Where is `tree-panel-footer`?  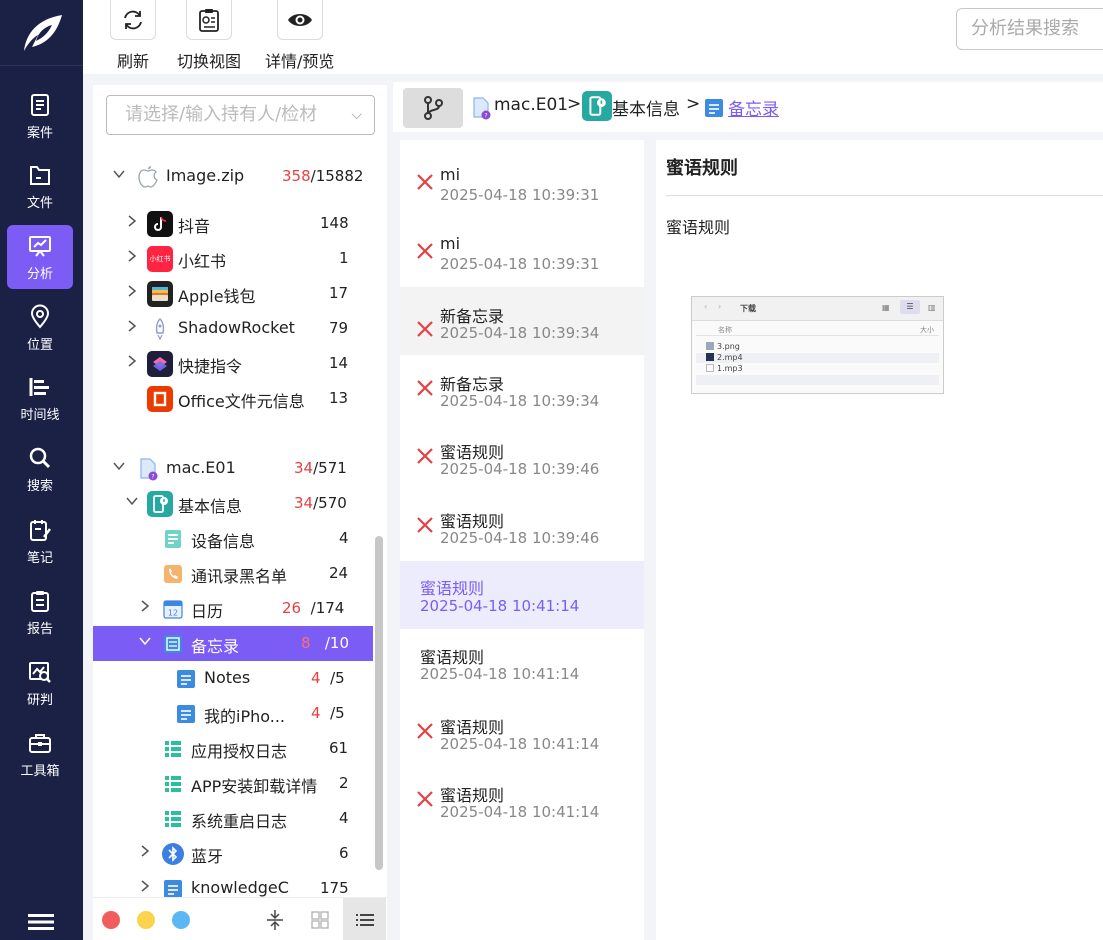 tree-panel-footer is located at coordinates (240, 918).